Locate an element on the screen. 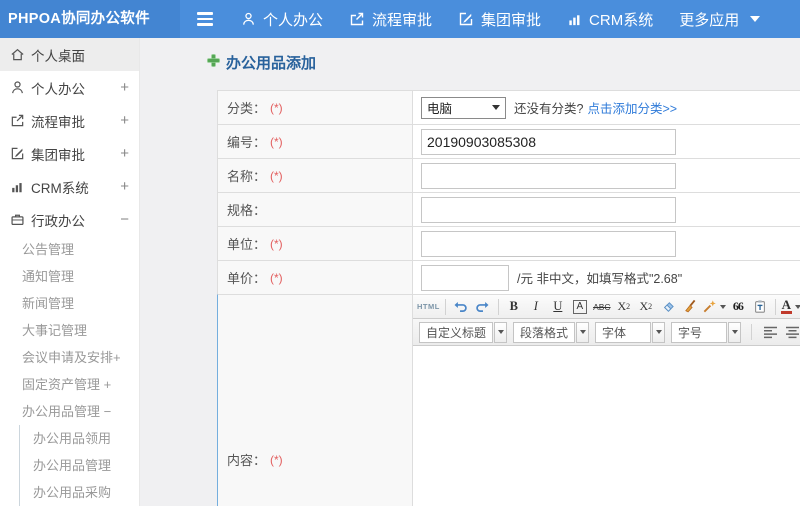  undo-icon is located at coordinates (461, 307).